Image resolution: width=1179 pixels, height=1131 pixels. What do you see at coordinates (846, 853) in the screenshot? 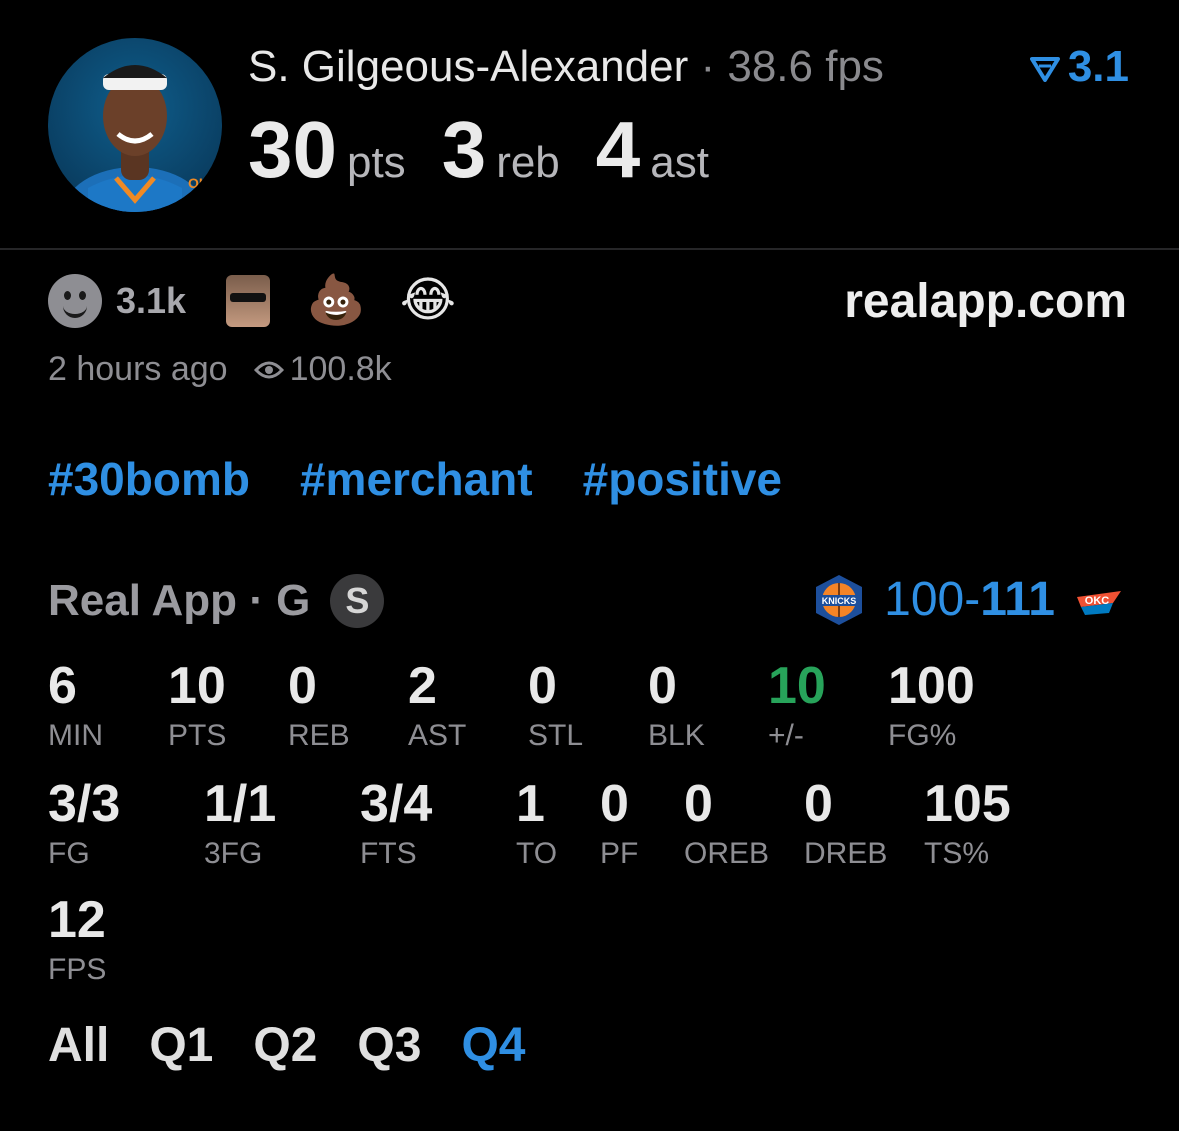
I see `stat-label: DREB` at bounding box center [846, 853].